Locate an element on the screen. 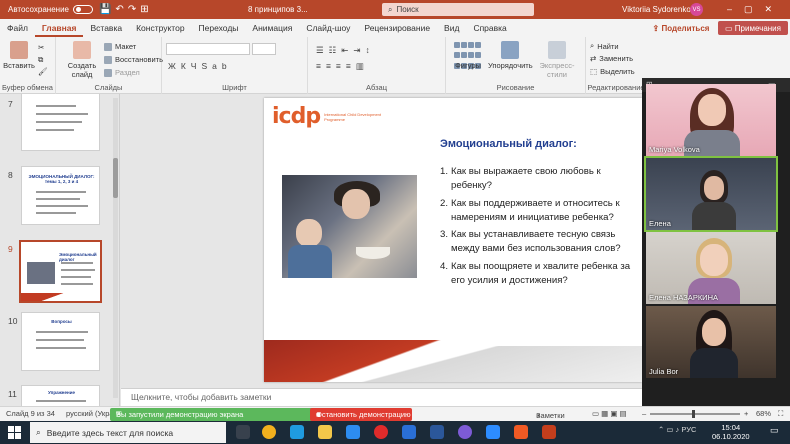 The width and height of the screenshot is (790, 444). tab-file: Файл is located at coordinates (17, 28).